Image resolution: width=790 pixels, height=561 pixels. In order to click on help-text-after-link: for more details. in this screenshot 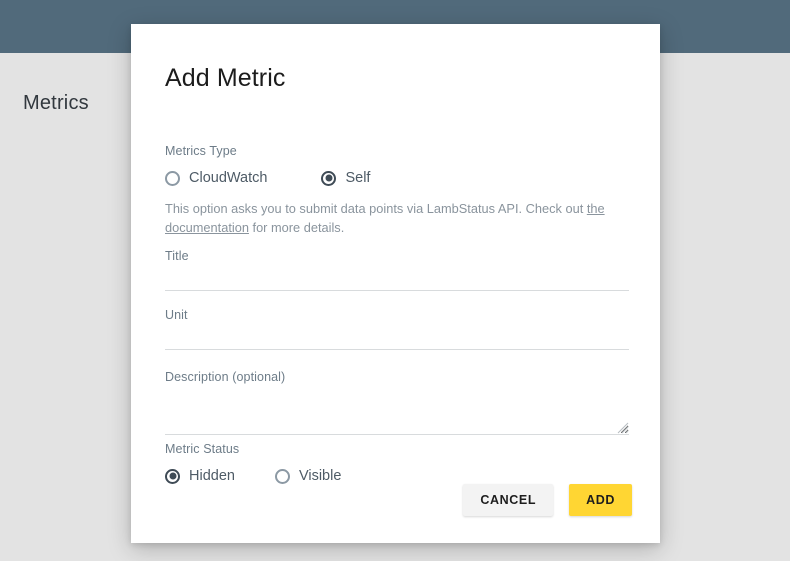, I will do `click(296, 227)`.